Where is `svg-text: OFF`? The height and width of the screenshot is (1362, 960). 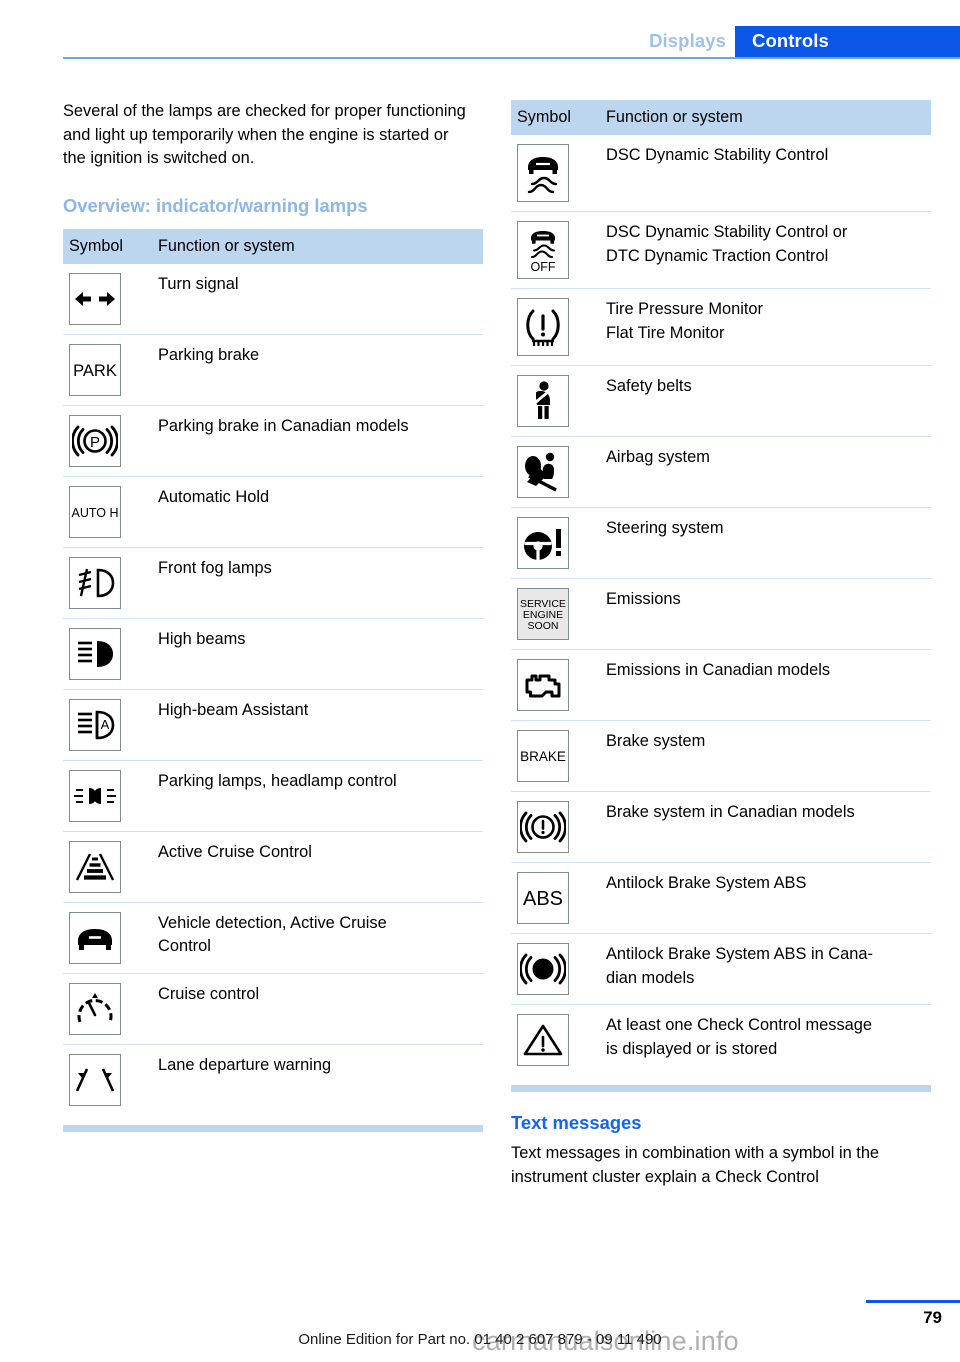
svg-text: OFF is located at coordinates (543, 267).